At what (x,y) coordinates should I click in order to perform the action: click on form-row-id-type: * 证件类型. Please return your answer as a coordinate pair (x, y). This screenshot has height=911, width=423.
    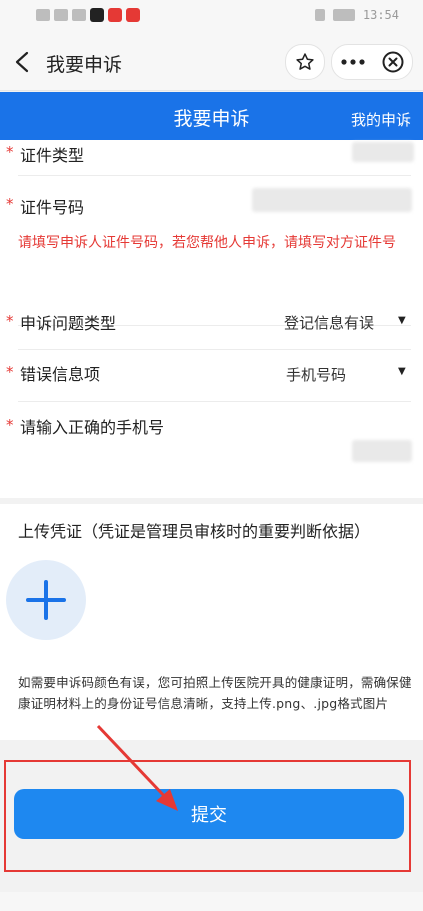
    Looking at the image, I should click on (211, 158).